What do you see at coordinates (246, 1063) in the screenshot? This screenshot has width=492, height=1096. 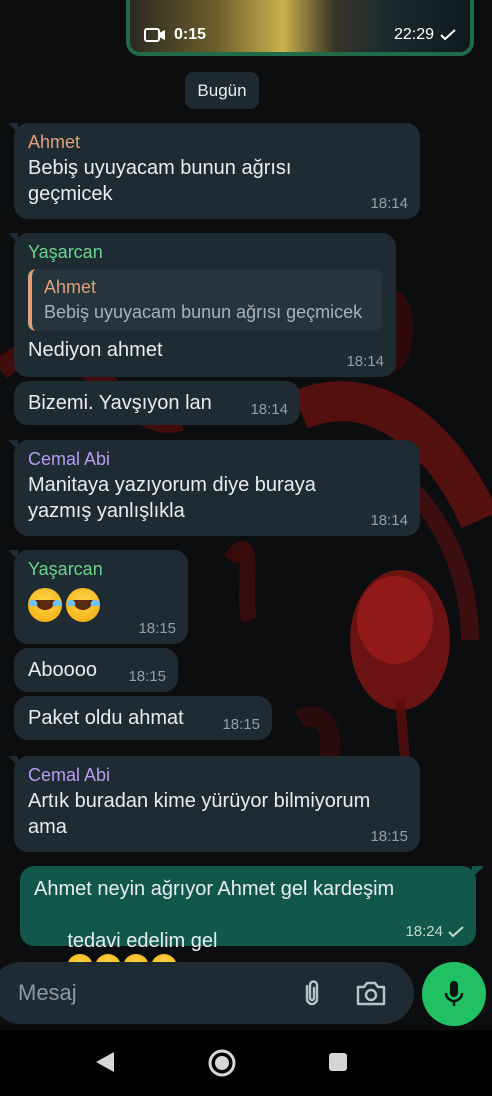 I see `system-nav-bar` at bounding box center [246, 1063].